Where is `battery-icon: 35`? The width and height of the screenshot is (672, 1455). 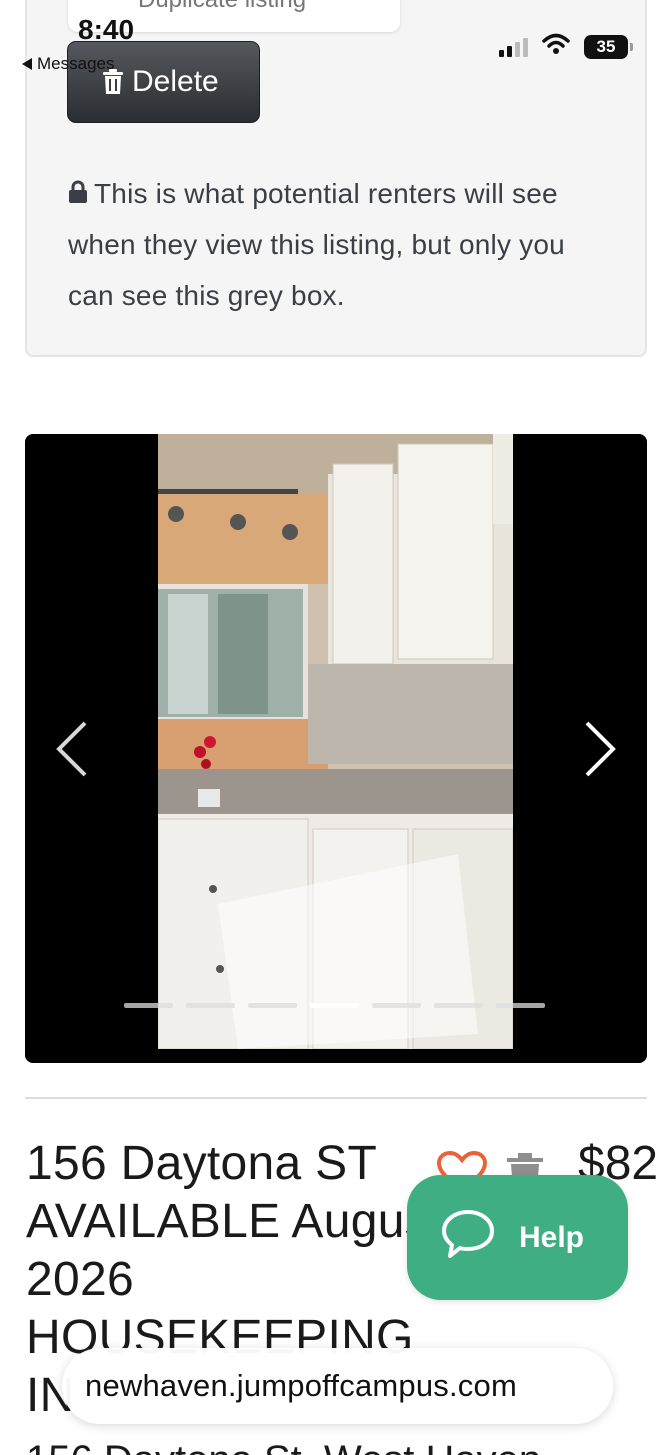
battery-icon: 35 is located at coordinates (608, 46).